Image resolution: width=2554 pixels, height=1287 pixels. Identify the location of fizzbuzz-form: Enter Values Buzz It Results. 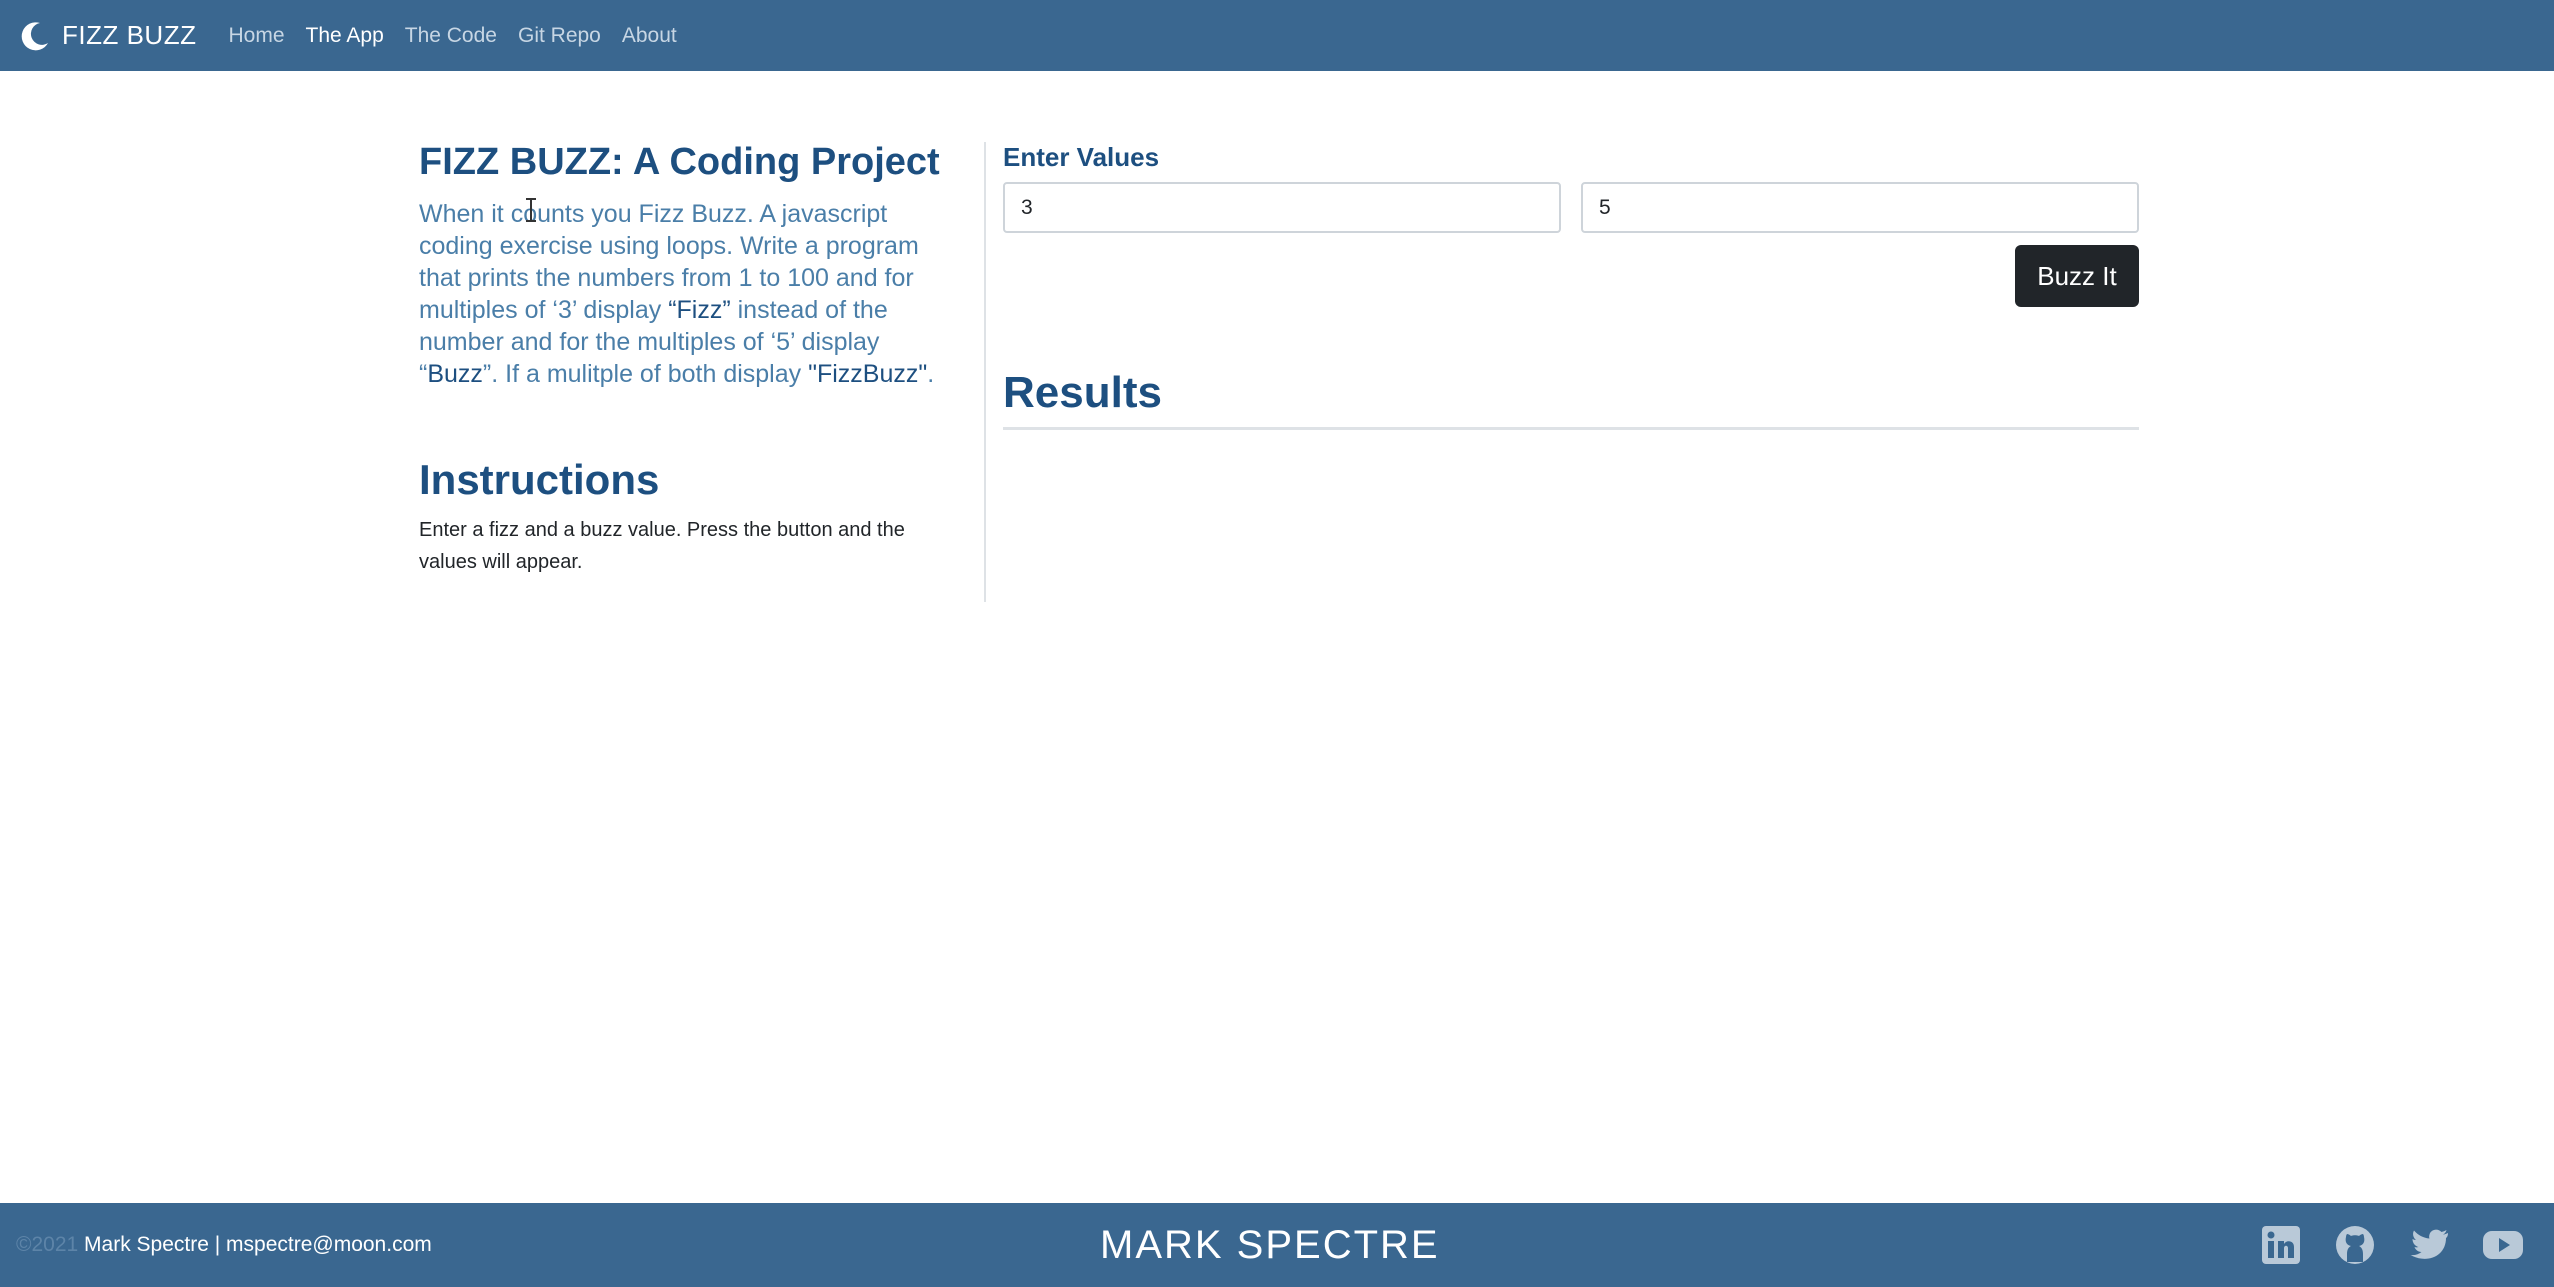
(1571, 285).